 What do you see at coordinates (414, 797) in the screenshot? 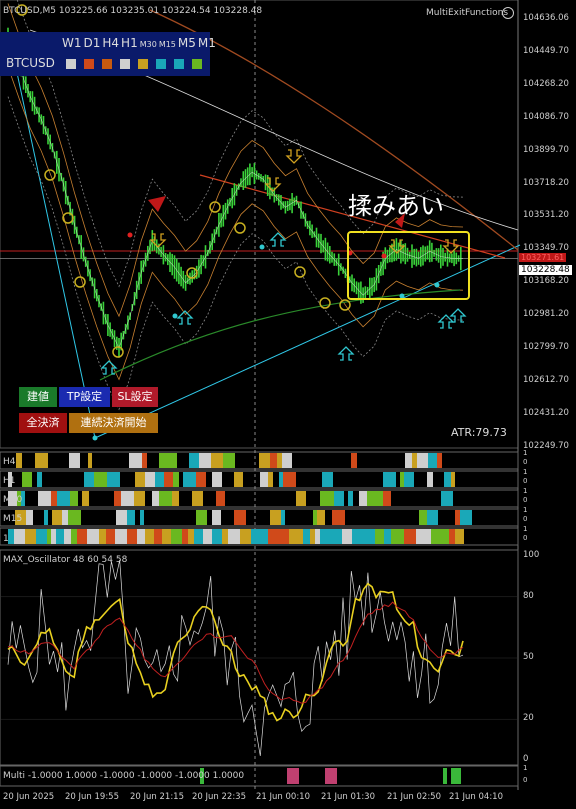
I see `time-tick: 21 Jun 02:50` at bounding box center [414, 797].